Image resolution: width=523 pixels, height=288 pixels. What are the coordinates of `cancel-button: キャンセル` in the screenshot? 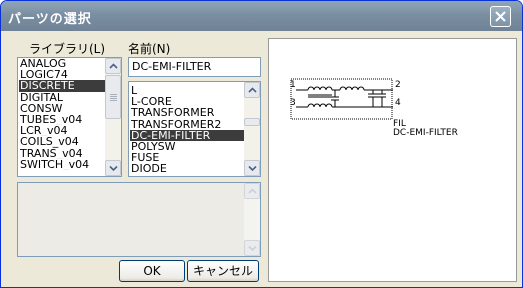 It's located at (223, 271).